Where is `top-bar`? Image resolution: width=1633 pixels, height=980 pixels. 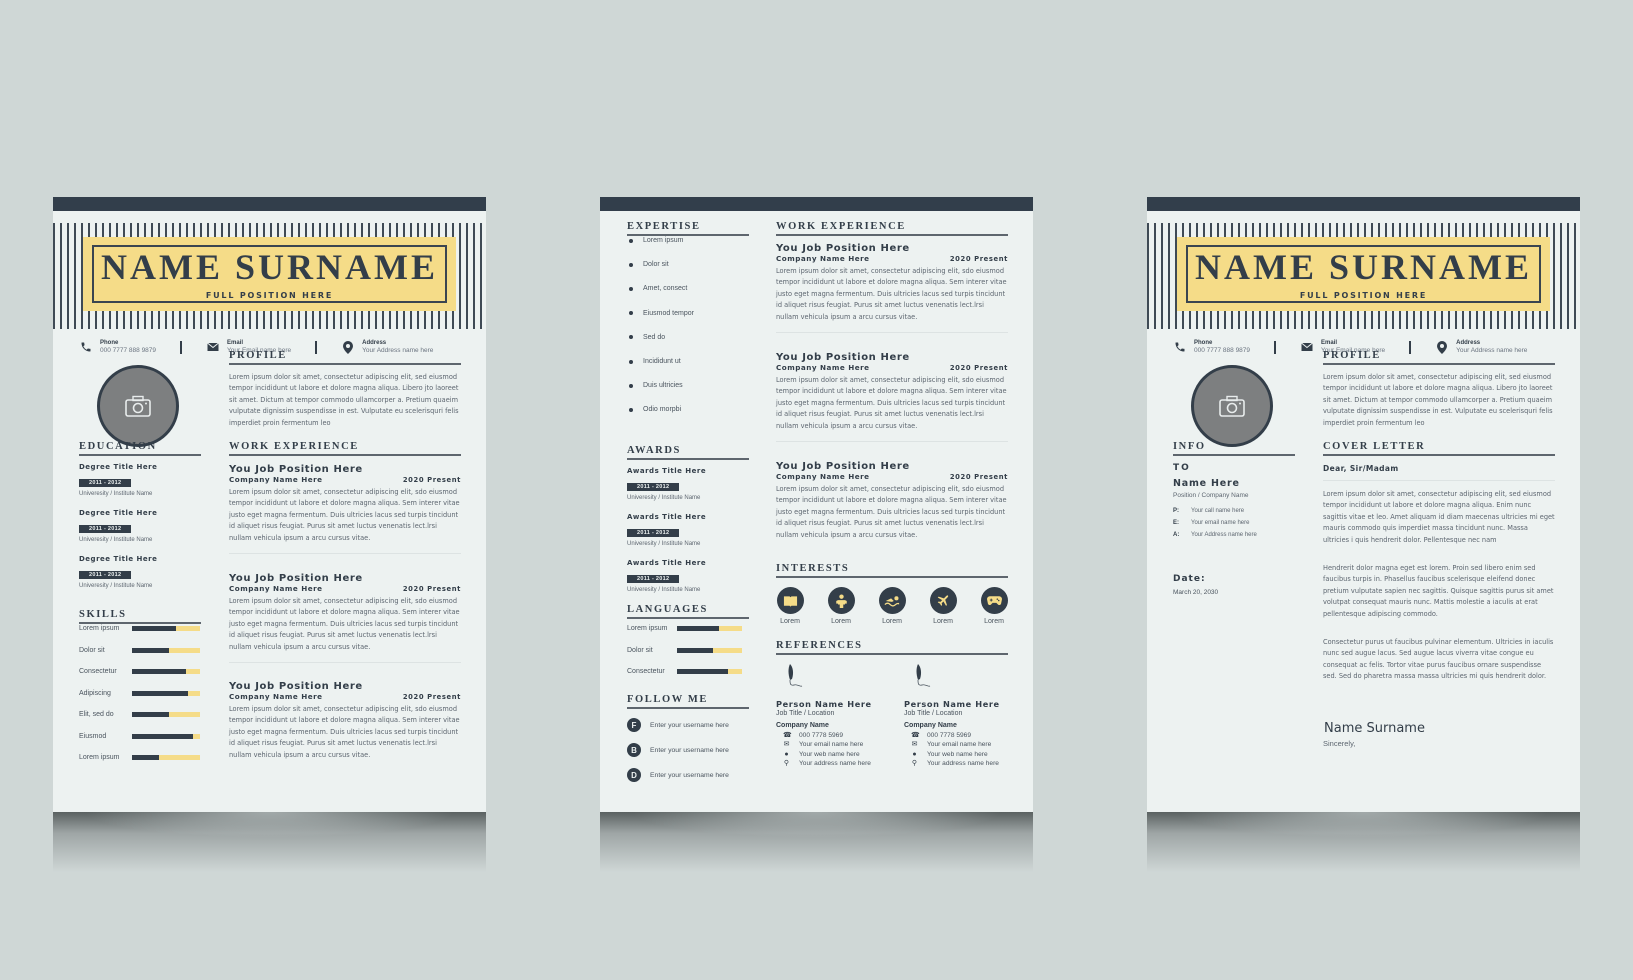 top-bar is located at coordinates (269, 204).